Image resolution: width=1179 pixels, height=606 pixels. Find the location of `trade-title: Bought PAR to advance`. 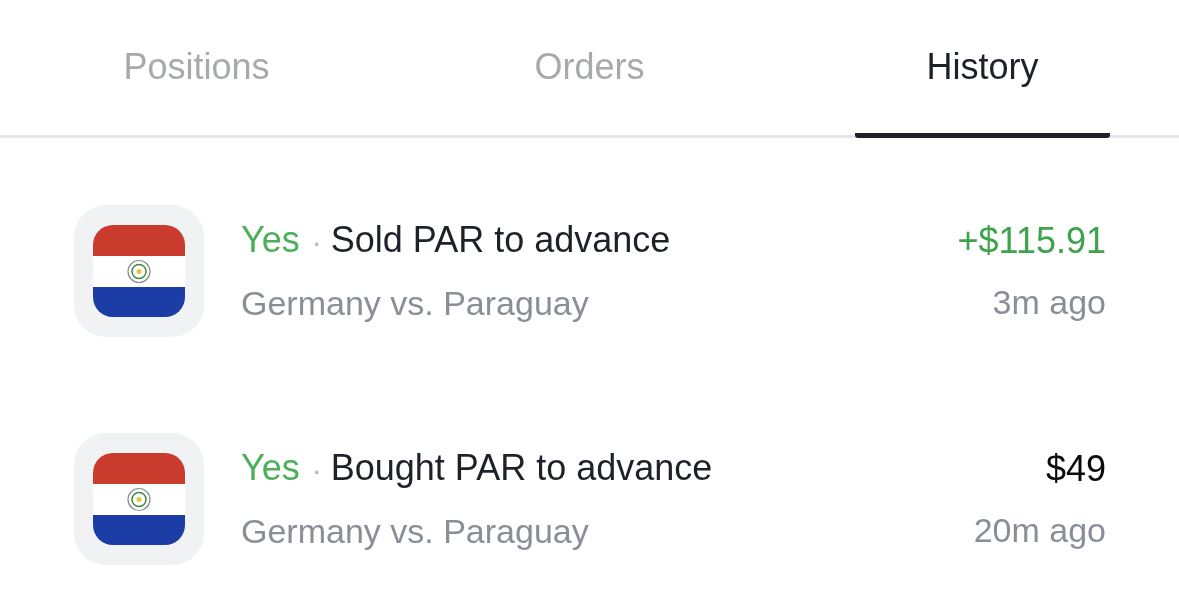

trade-title: Bought PAR to advance is located at coordinates (521, 467).